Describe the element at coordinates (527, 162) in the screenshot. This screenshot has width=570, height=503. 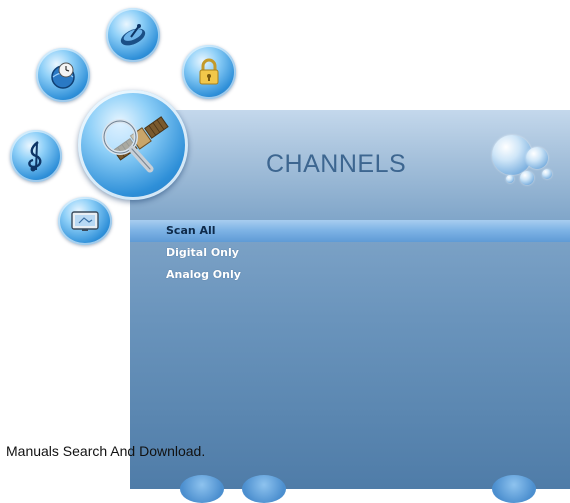
I see `bubbles-decoration-icon` at that location.